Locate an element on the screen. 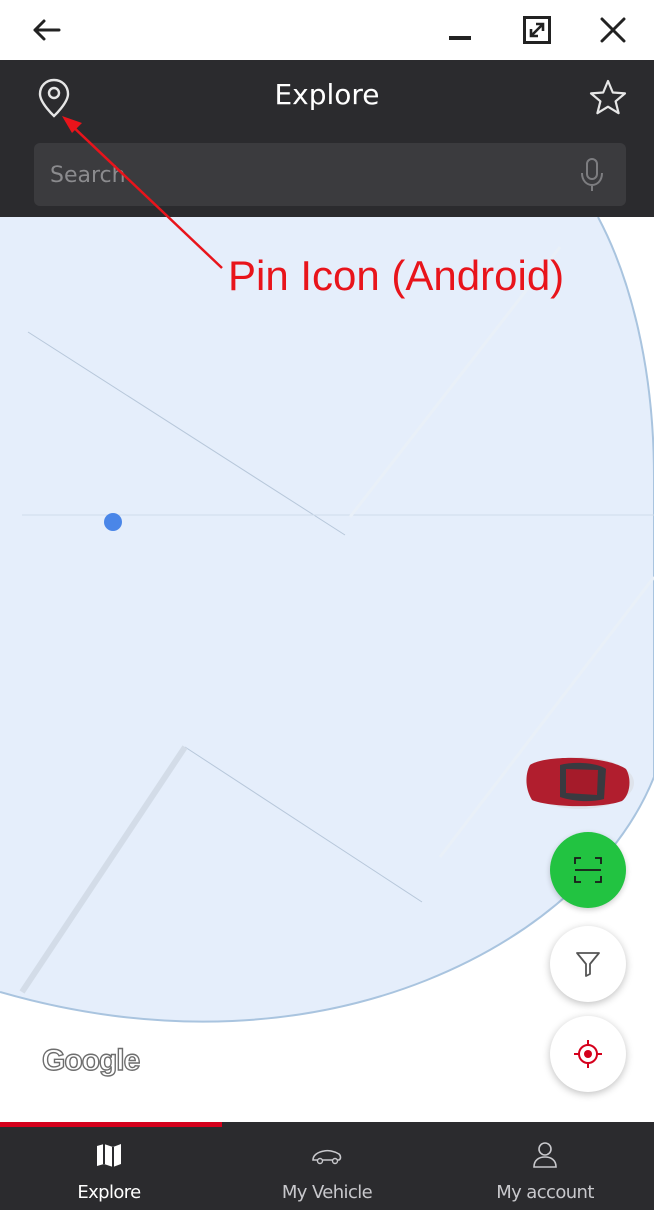 The image size is (654, 1210). page-title: Explore is located at coordinates (327, 94).